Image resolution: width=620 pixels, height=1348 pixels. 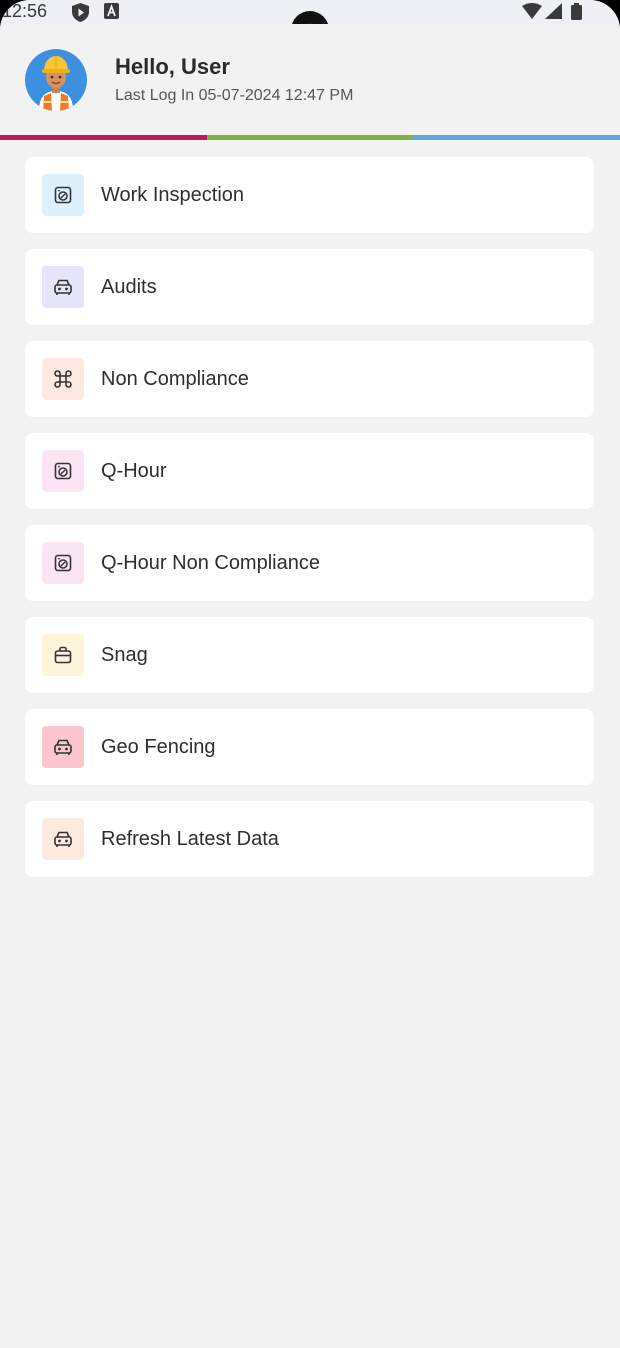 What do you see at coordinates (210, 563) in the screenshot?
I see `menu-item-label: Q-Hour Non Compliance` at bounding box center [210, 563].